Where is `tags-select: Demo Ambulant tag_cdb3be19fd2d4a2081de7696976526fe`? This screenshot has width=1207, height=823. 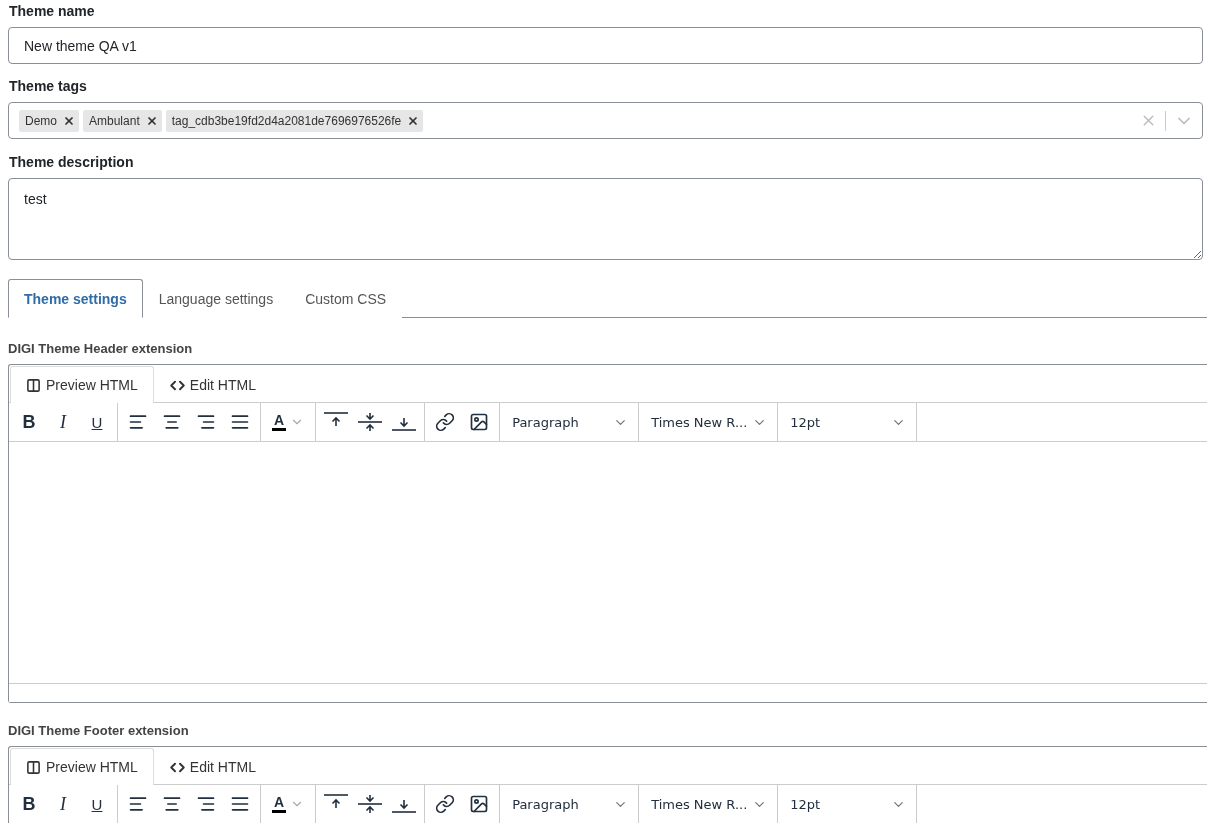
tags-select: Demo Ambulant tag_cdb3be19fd2d4a2081de7696976526fe is located at coordinates (605, 120).